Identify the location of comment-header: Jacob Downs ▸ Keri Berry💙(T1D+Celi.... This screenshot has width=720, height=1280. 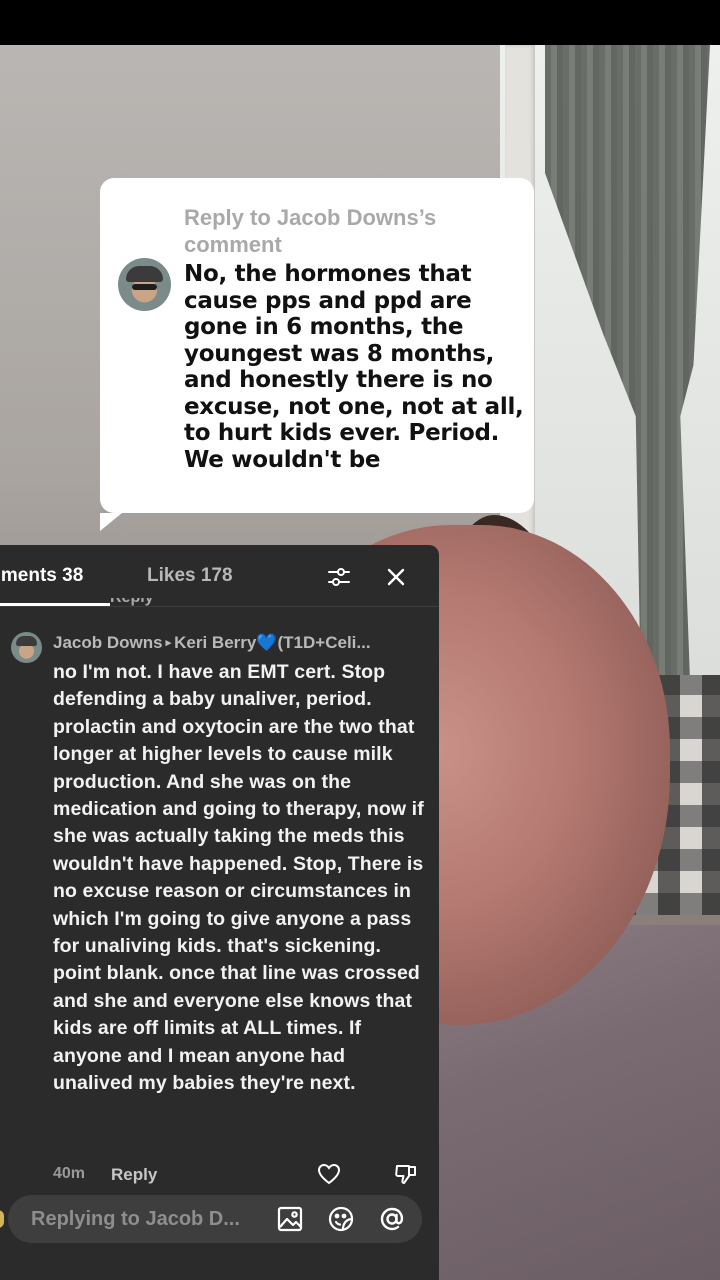
(243, 643).